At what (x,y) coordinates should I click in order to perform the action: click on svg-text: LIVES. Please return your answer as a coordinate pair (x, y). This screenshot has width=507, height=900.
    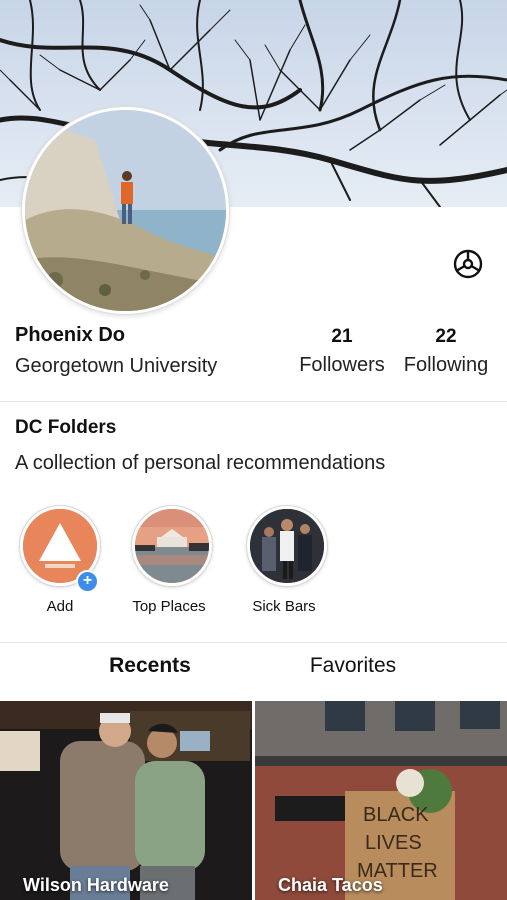
    Looking at the image, I should click on (393, 843).